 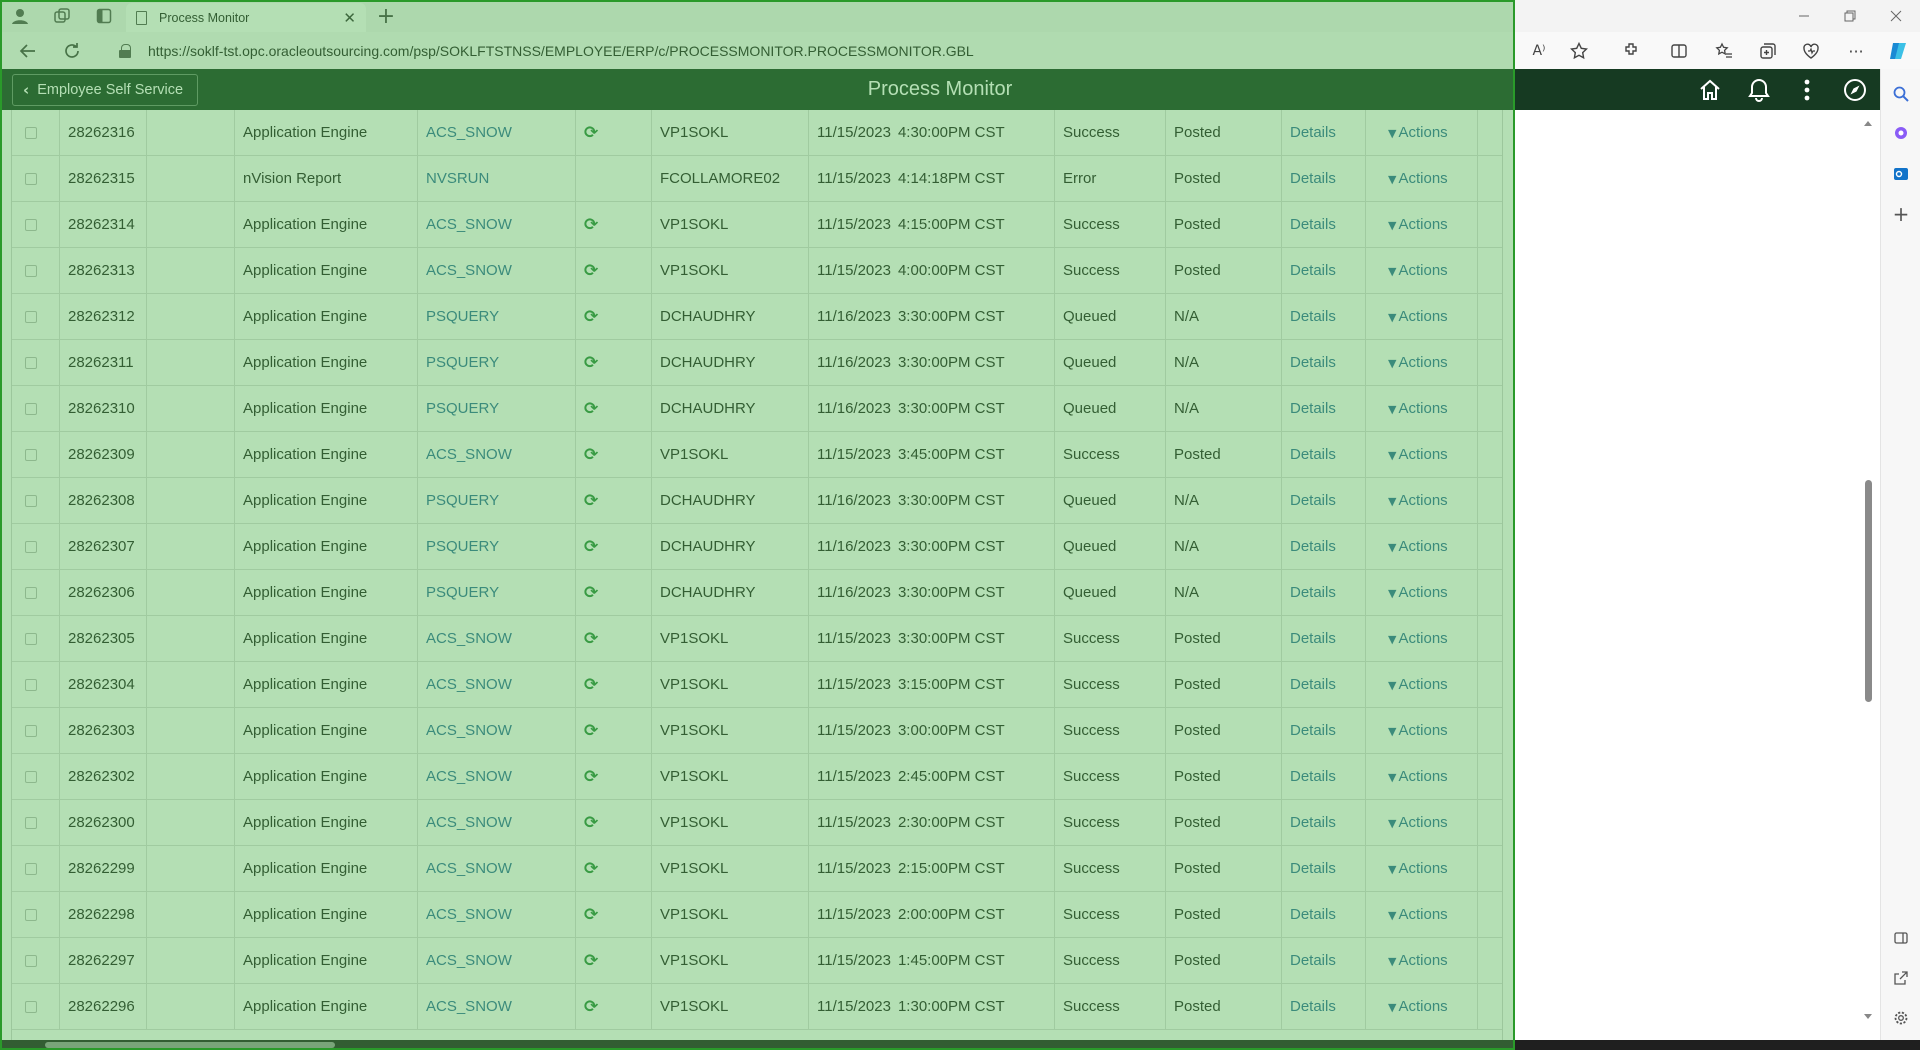 What do you see at coordinates (1901, 938) in the screenshot?
I see `hide-sidebar-icon` at bounding box center [1901, 938].